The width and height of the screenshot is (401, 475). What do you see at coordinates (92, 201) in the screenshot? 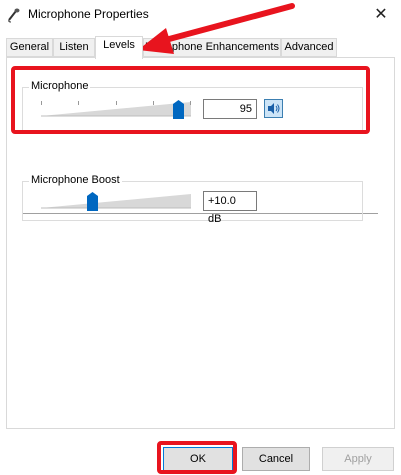
I see `boost-slider-thumb` at bounding box center [92, 201].